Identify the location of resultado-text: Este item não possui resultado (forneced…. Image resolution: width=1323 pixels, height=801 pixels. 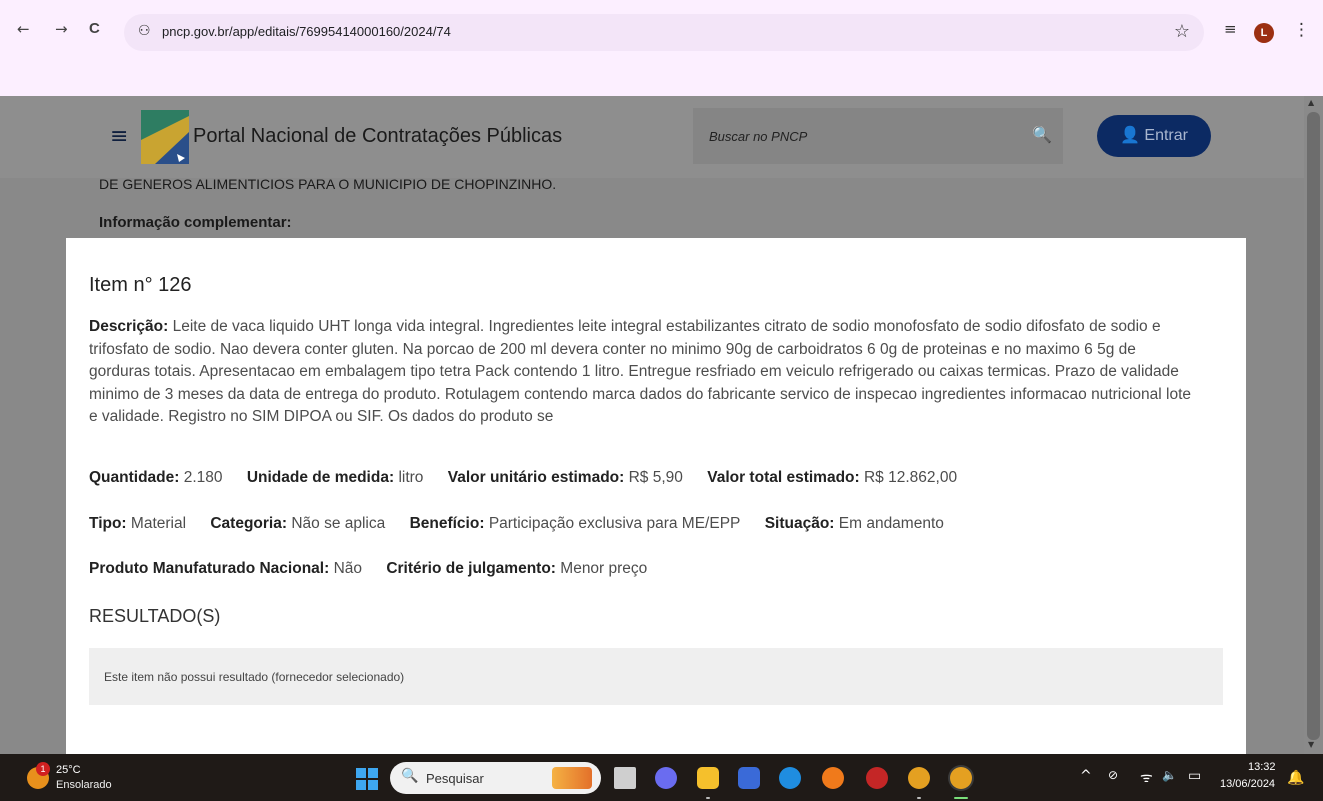
(254, 677).